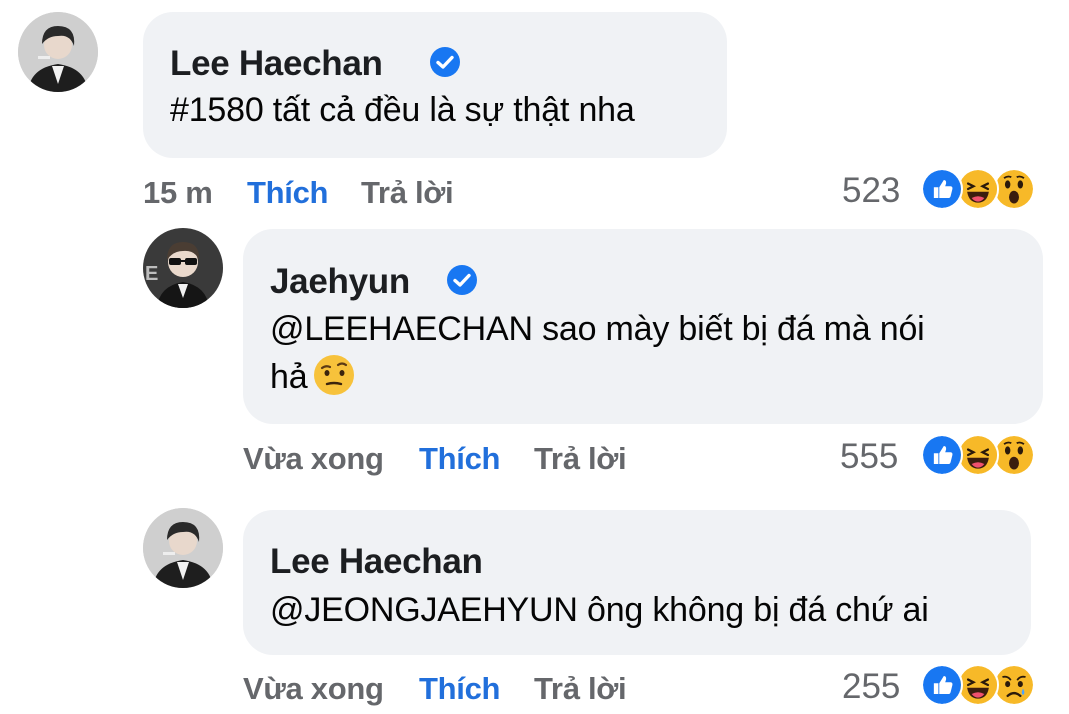 The width and height of the screenshot is (1069, 714). I want to click on comment-time: 15 m, so click(178, 193).